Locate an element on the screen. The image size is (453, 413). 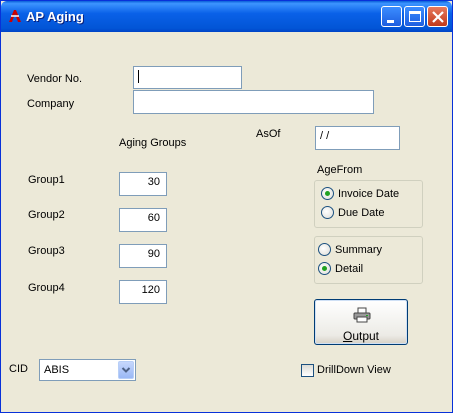
close-icon is located at coordinates (438, 17).